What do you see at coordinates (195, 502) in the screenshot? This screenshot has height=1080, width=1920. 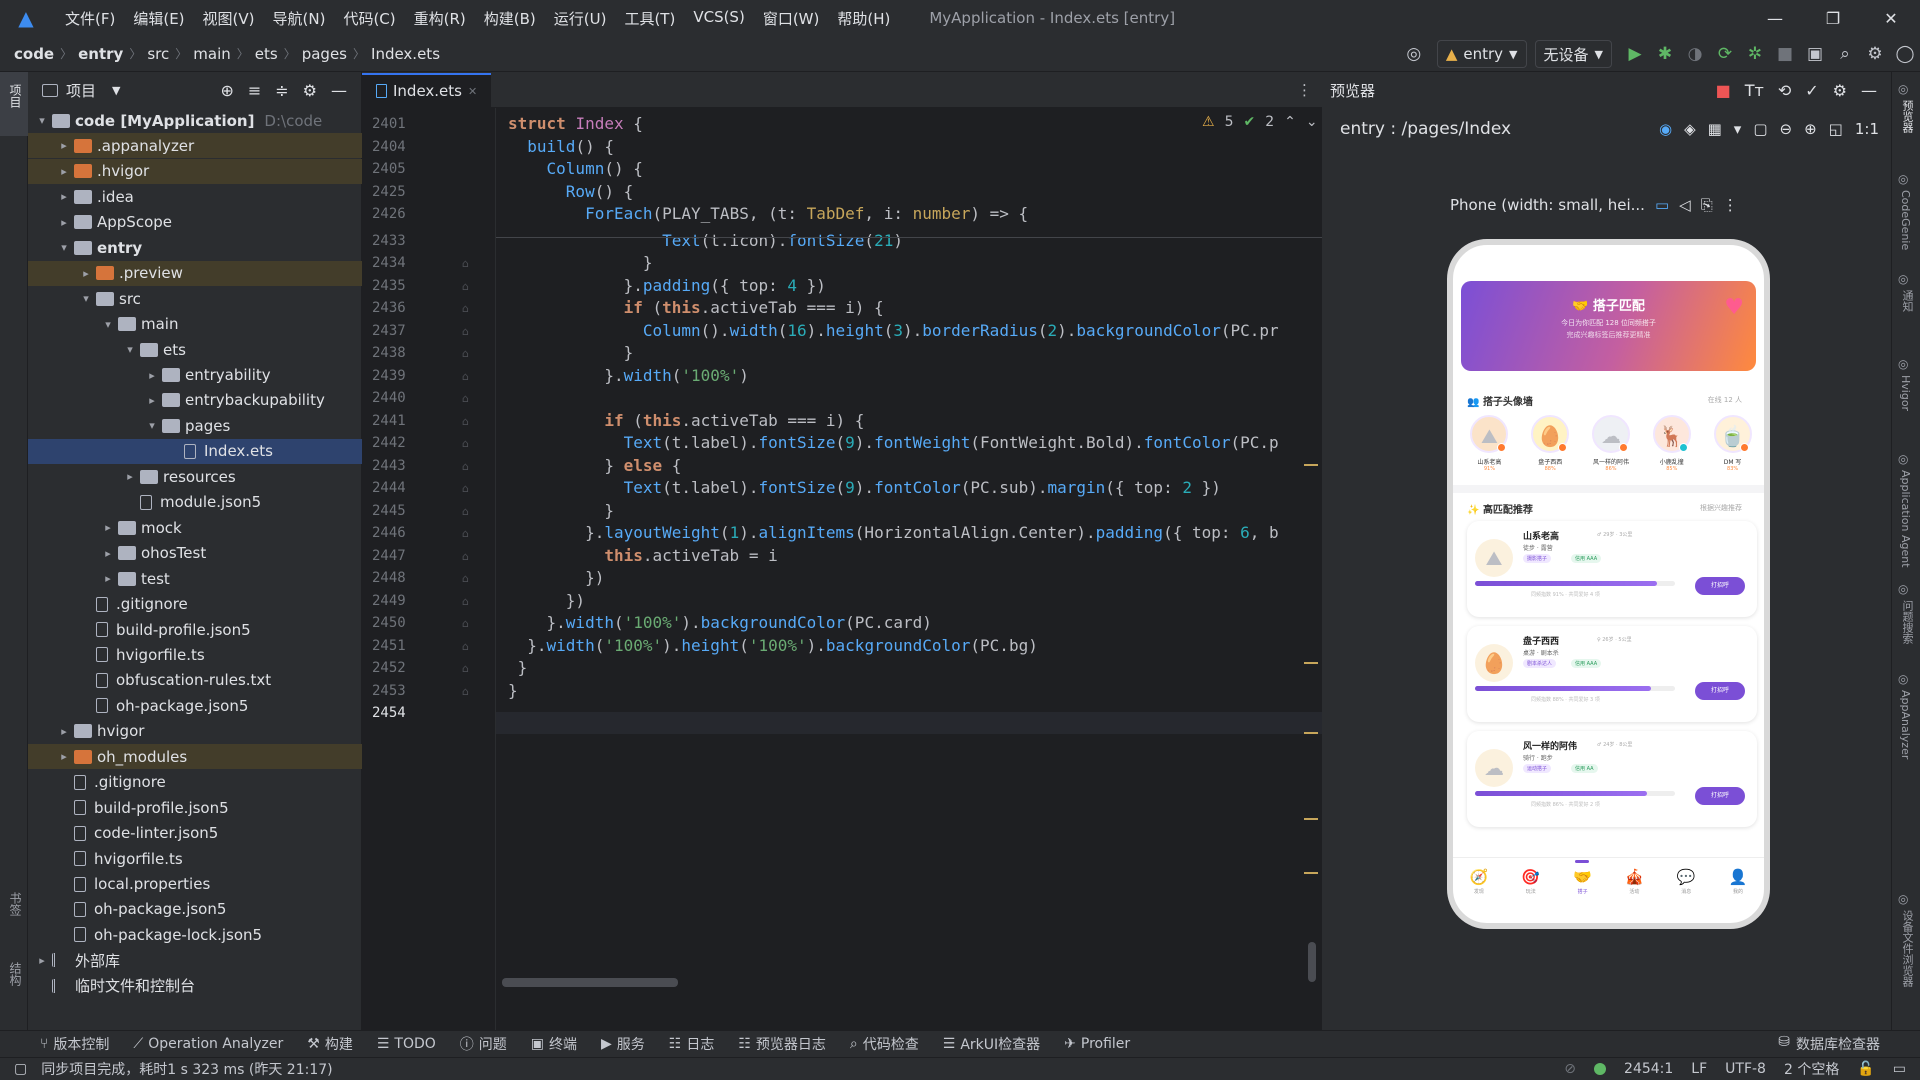 I see `tree-row: module.json5` at bounding box center [195, 502].